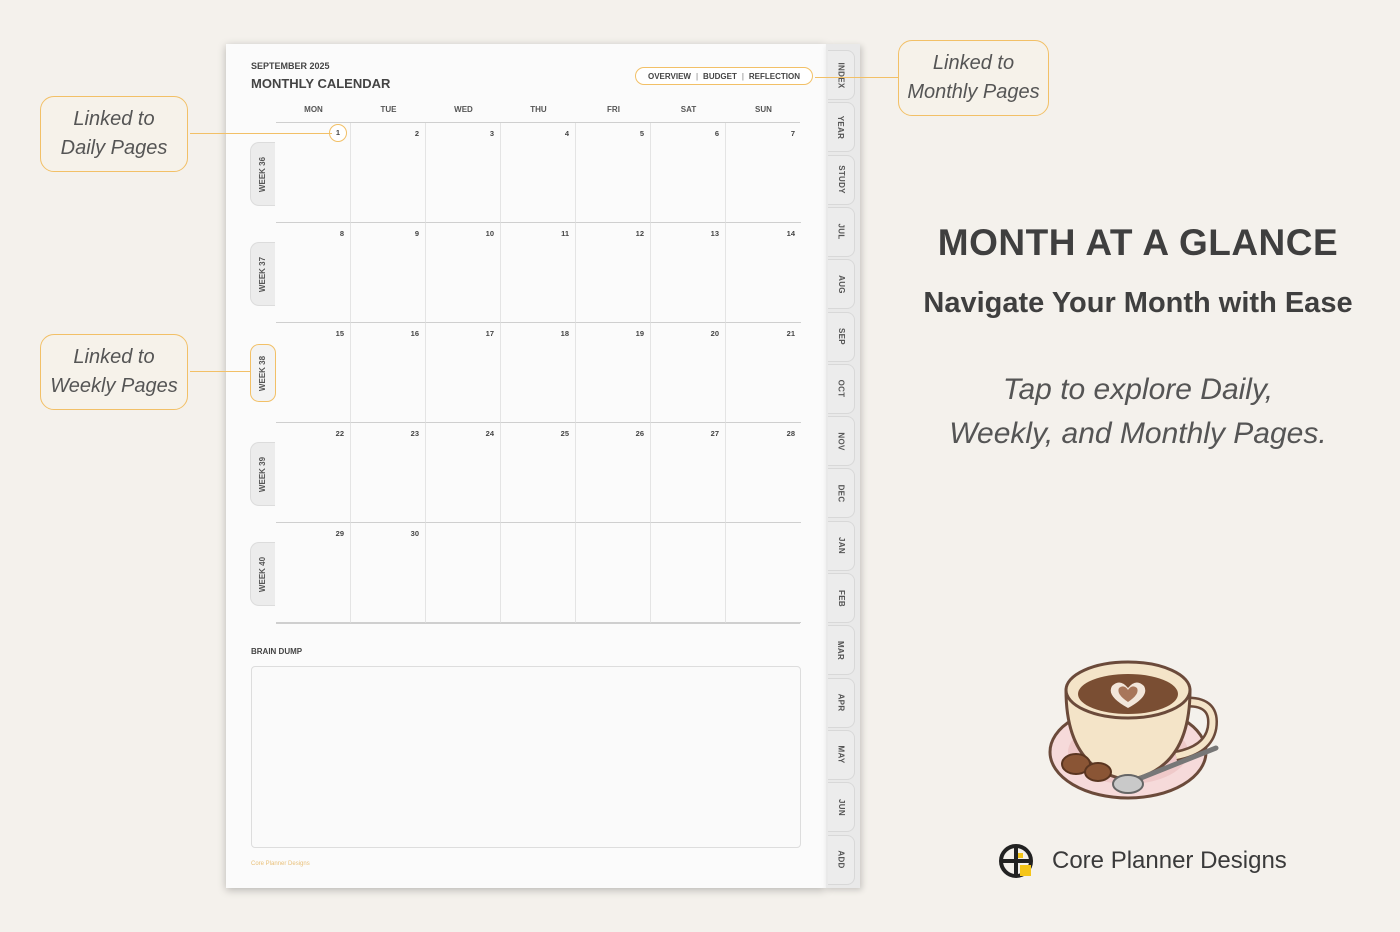 Image resolution: width=1400 pixels, height=932 pixels. Describe the element at coordinates (613, 473) in the screenshot. I see `day-cell: 26` at that location.